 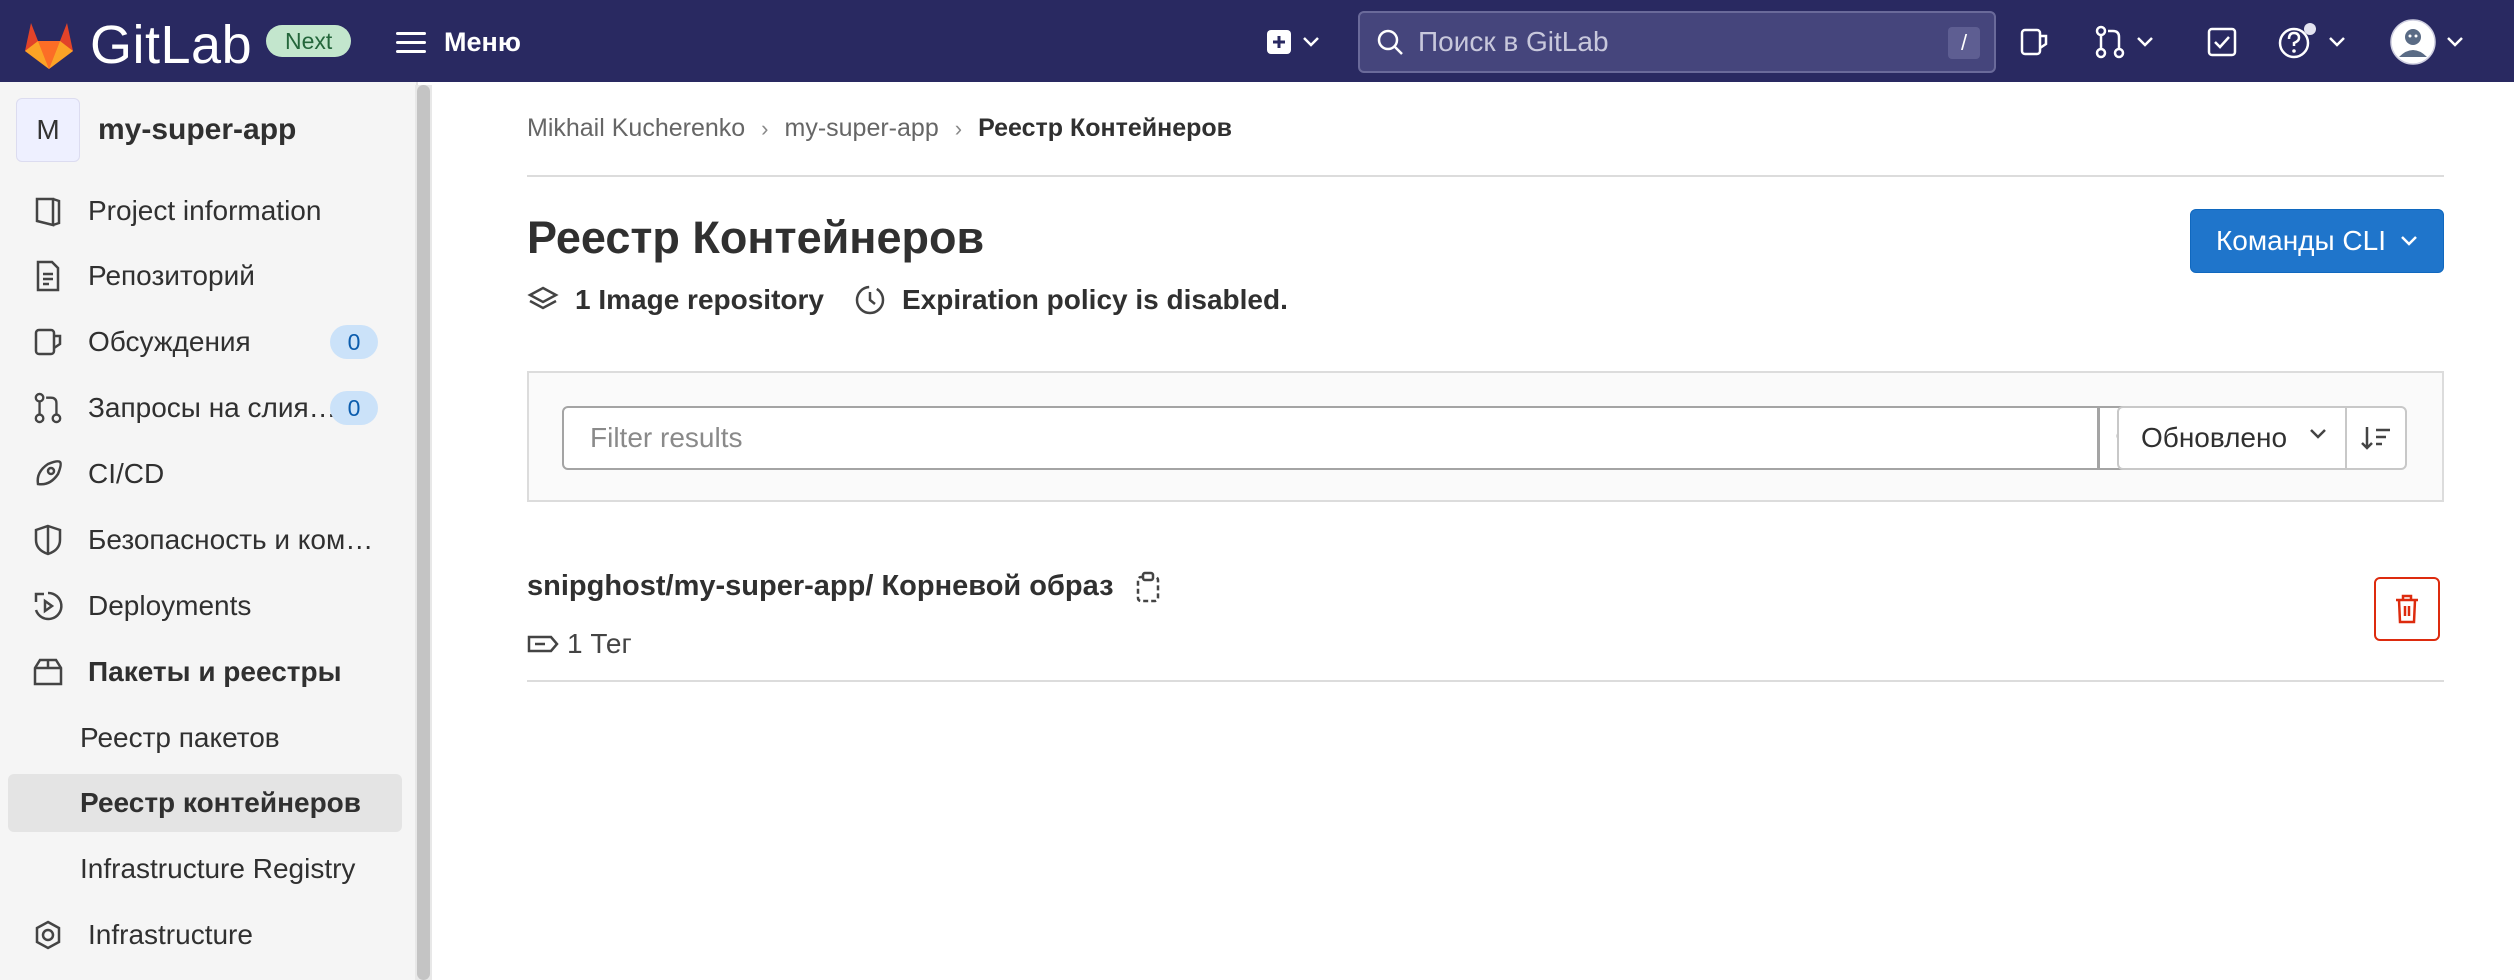 I want to click on brand-name: GitLab, so click(x=171, y=45).